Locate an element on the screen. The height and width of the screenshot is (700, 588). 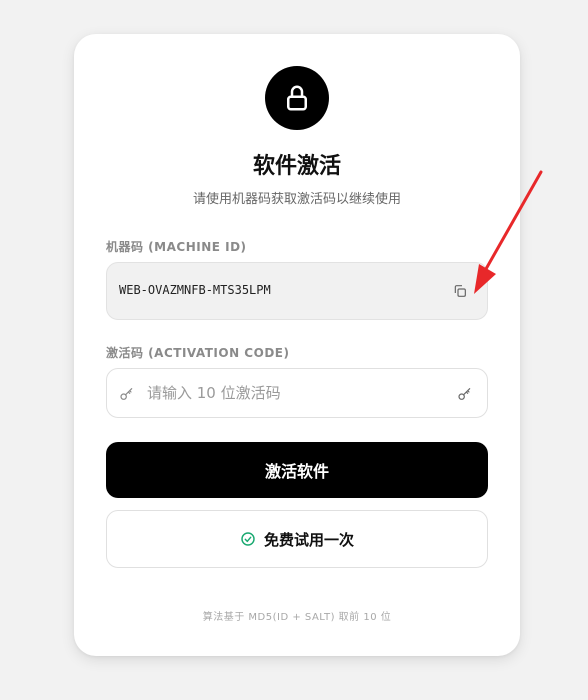
page-title: 软件激活 is located at coordinates (296, 166).